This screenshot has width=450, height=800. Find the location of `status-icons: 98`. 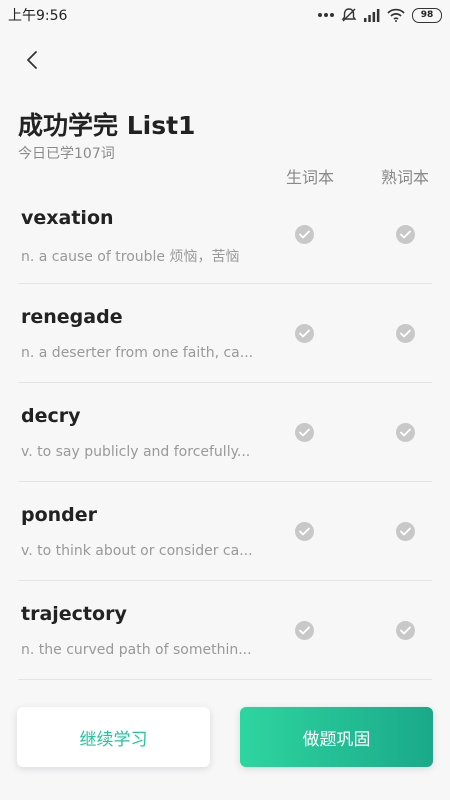

status-icons: 98 is located at coordinates (380, 15).